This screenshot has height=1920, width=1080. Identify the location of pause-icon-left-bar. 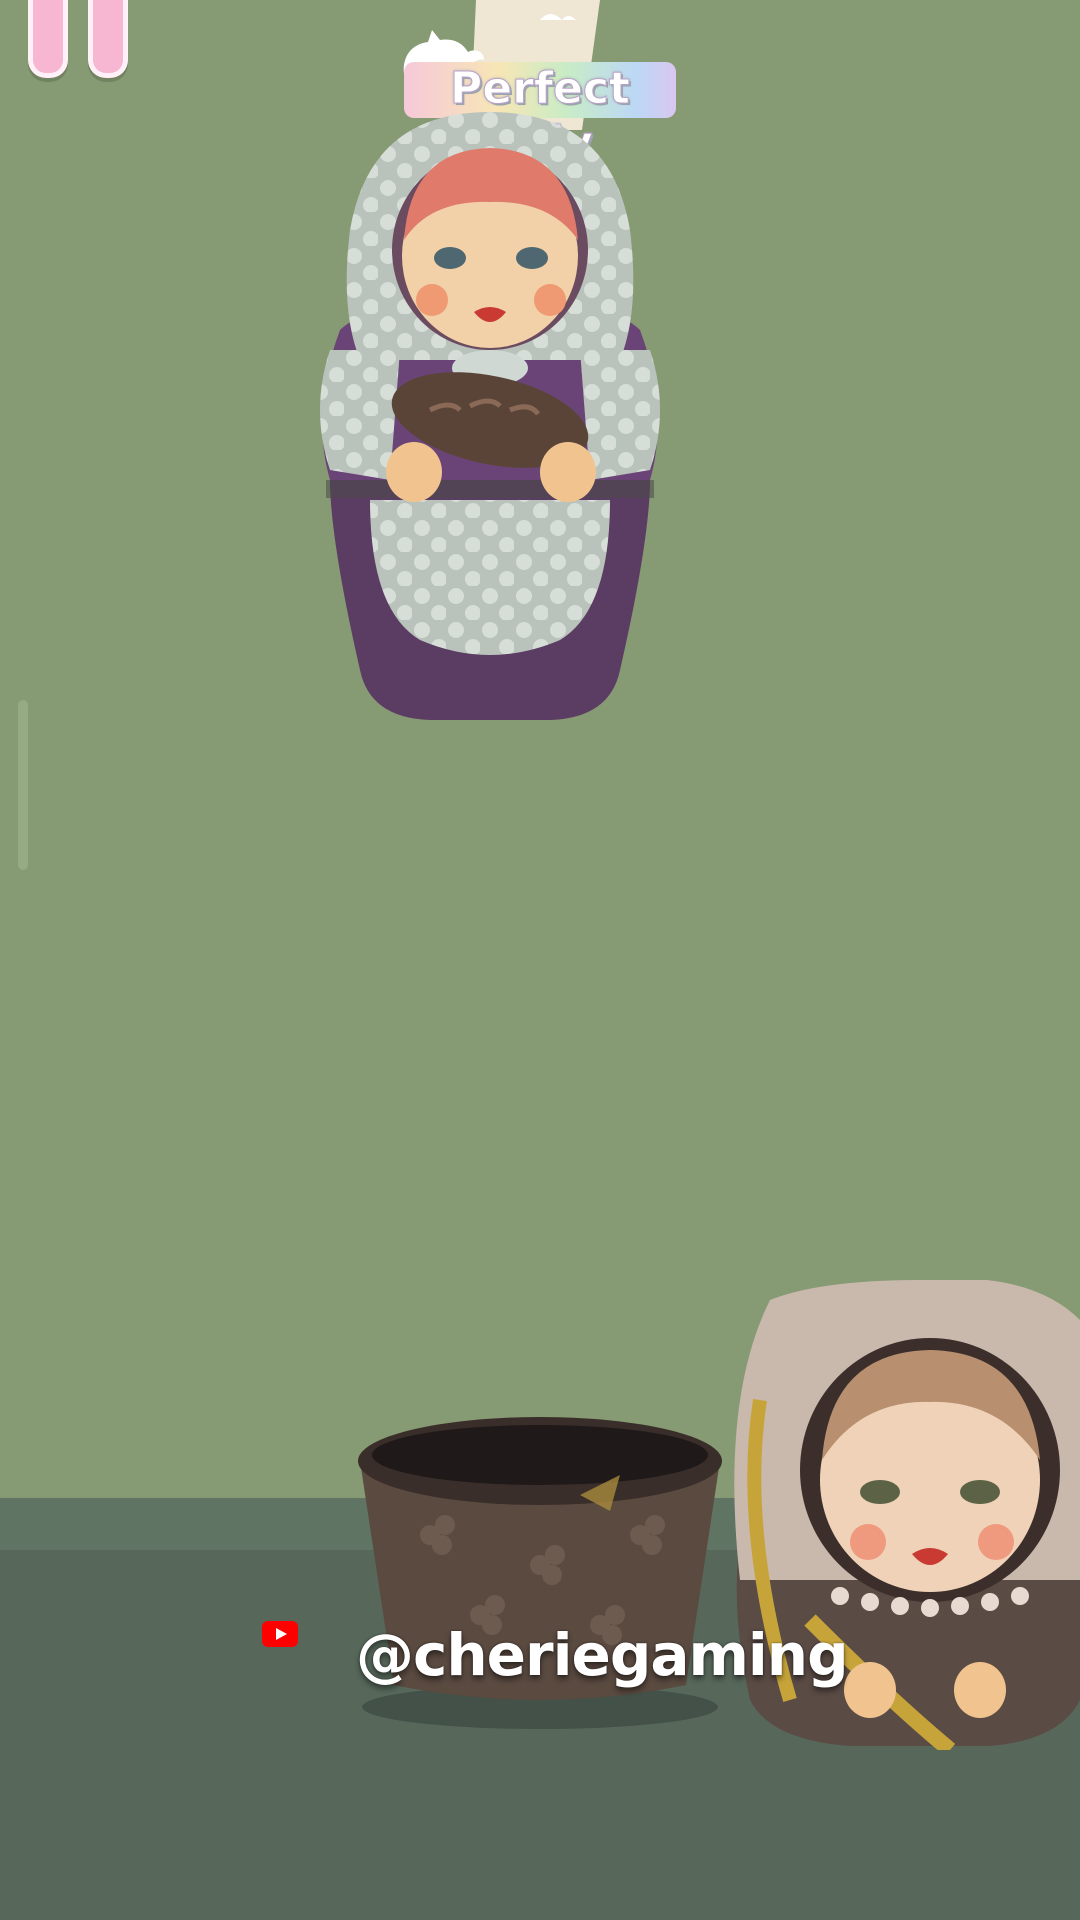
(48, 39).